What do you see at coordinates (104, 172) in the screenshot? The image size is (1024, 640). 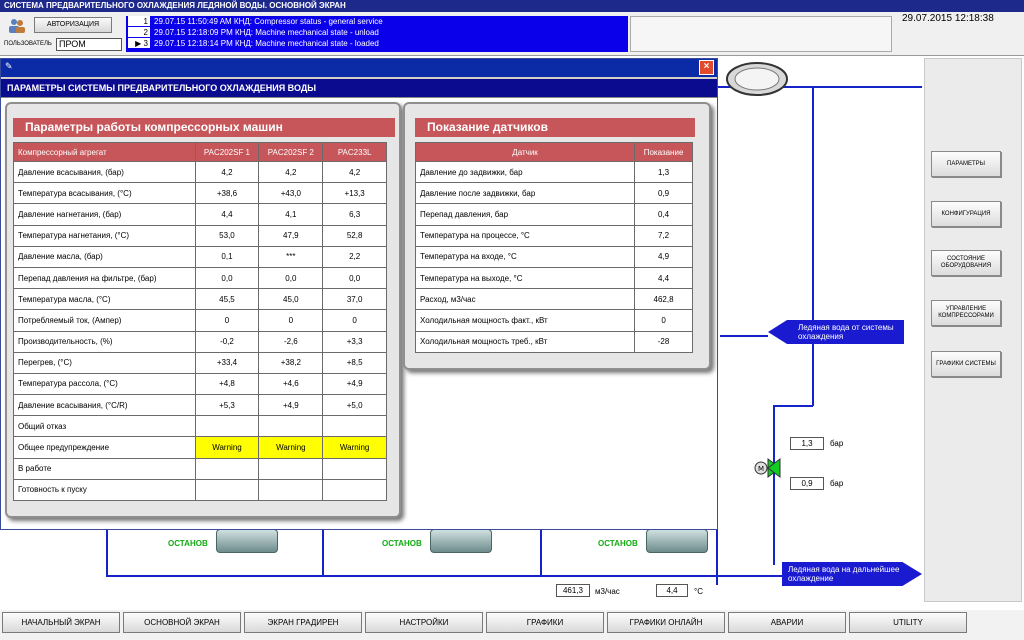 I see `parameter-label: Давление всасывания, (бар)` at bounding box center [104, 172].